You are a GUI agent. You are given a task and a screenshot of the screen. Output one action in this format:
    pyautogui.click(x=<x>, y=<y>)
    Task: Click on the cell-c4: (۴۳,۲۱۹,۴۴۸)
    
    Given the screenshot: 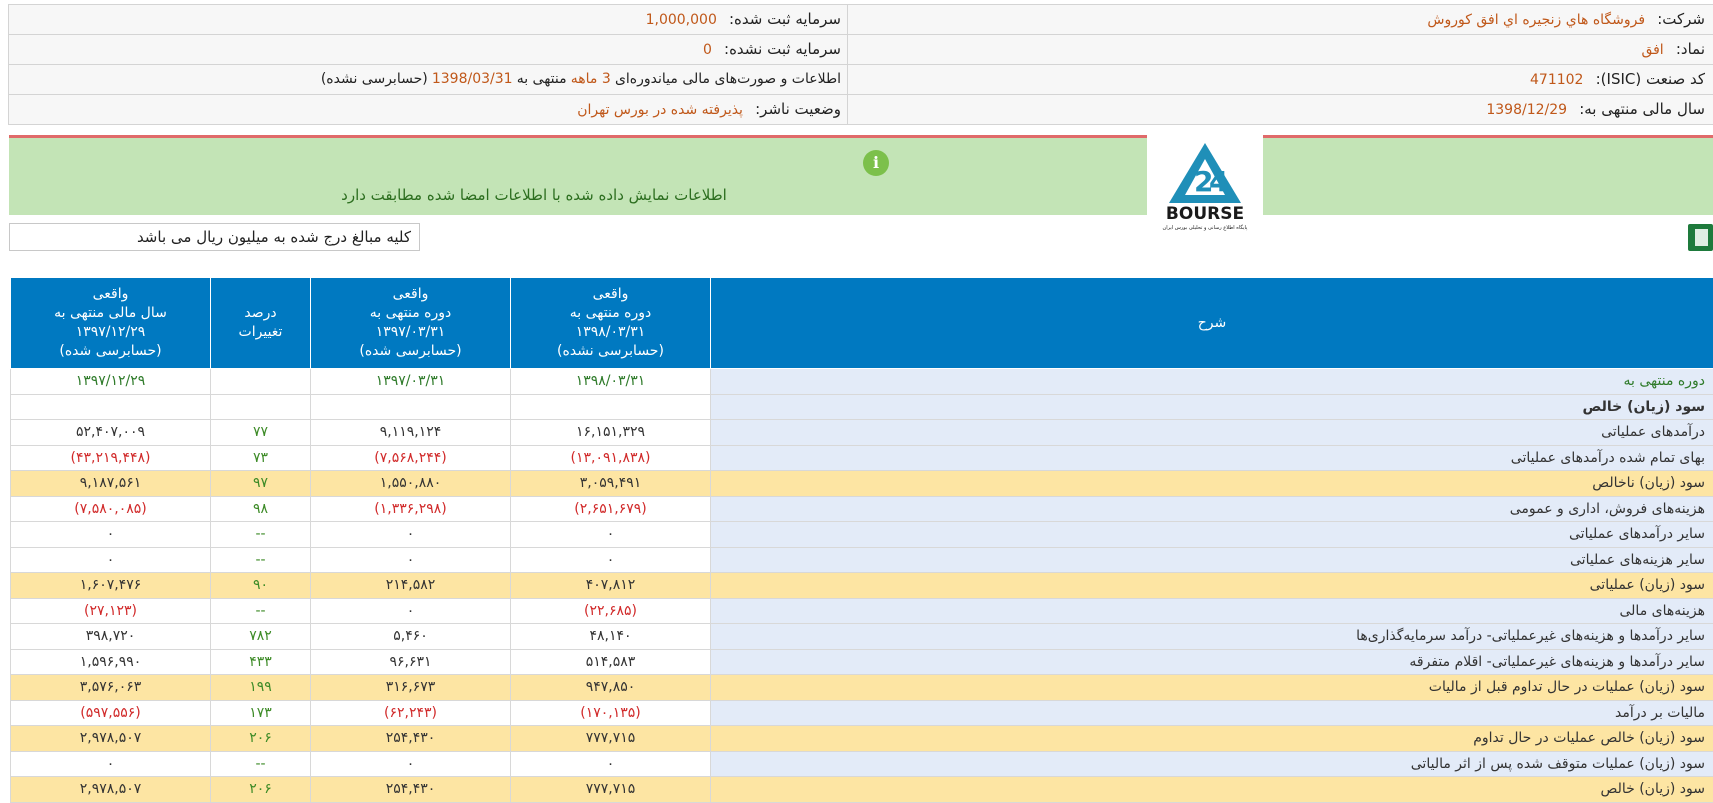 What is the action you would take?
    pyautogui.click(x=110, y=457)
    